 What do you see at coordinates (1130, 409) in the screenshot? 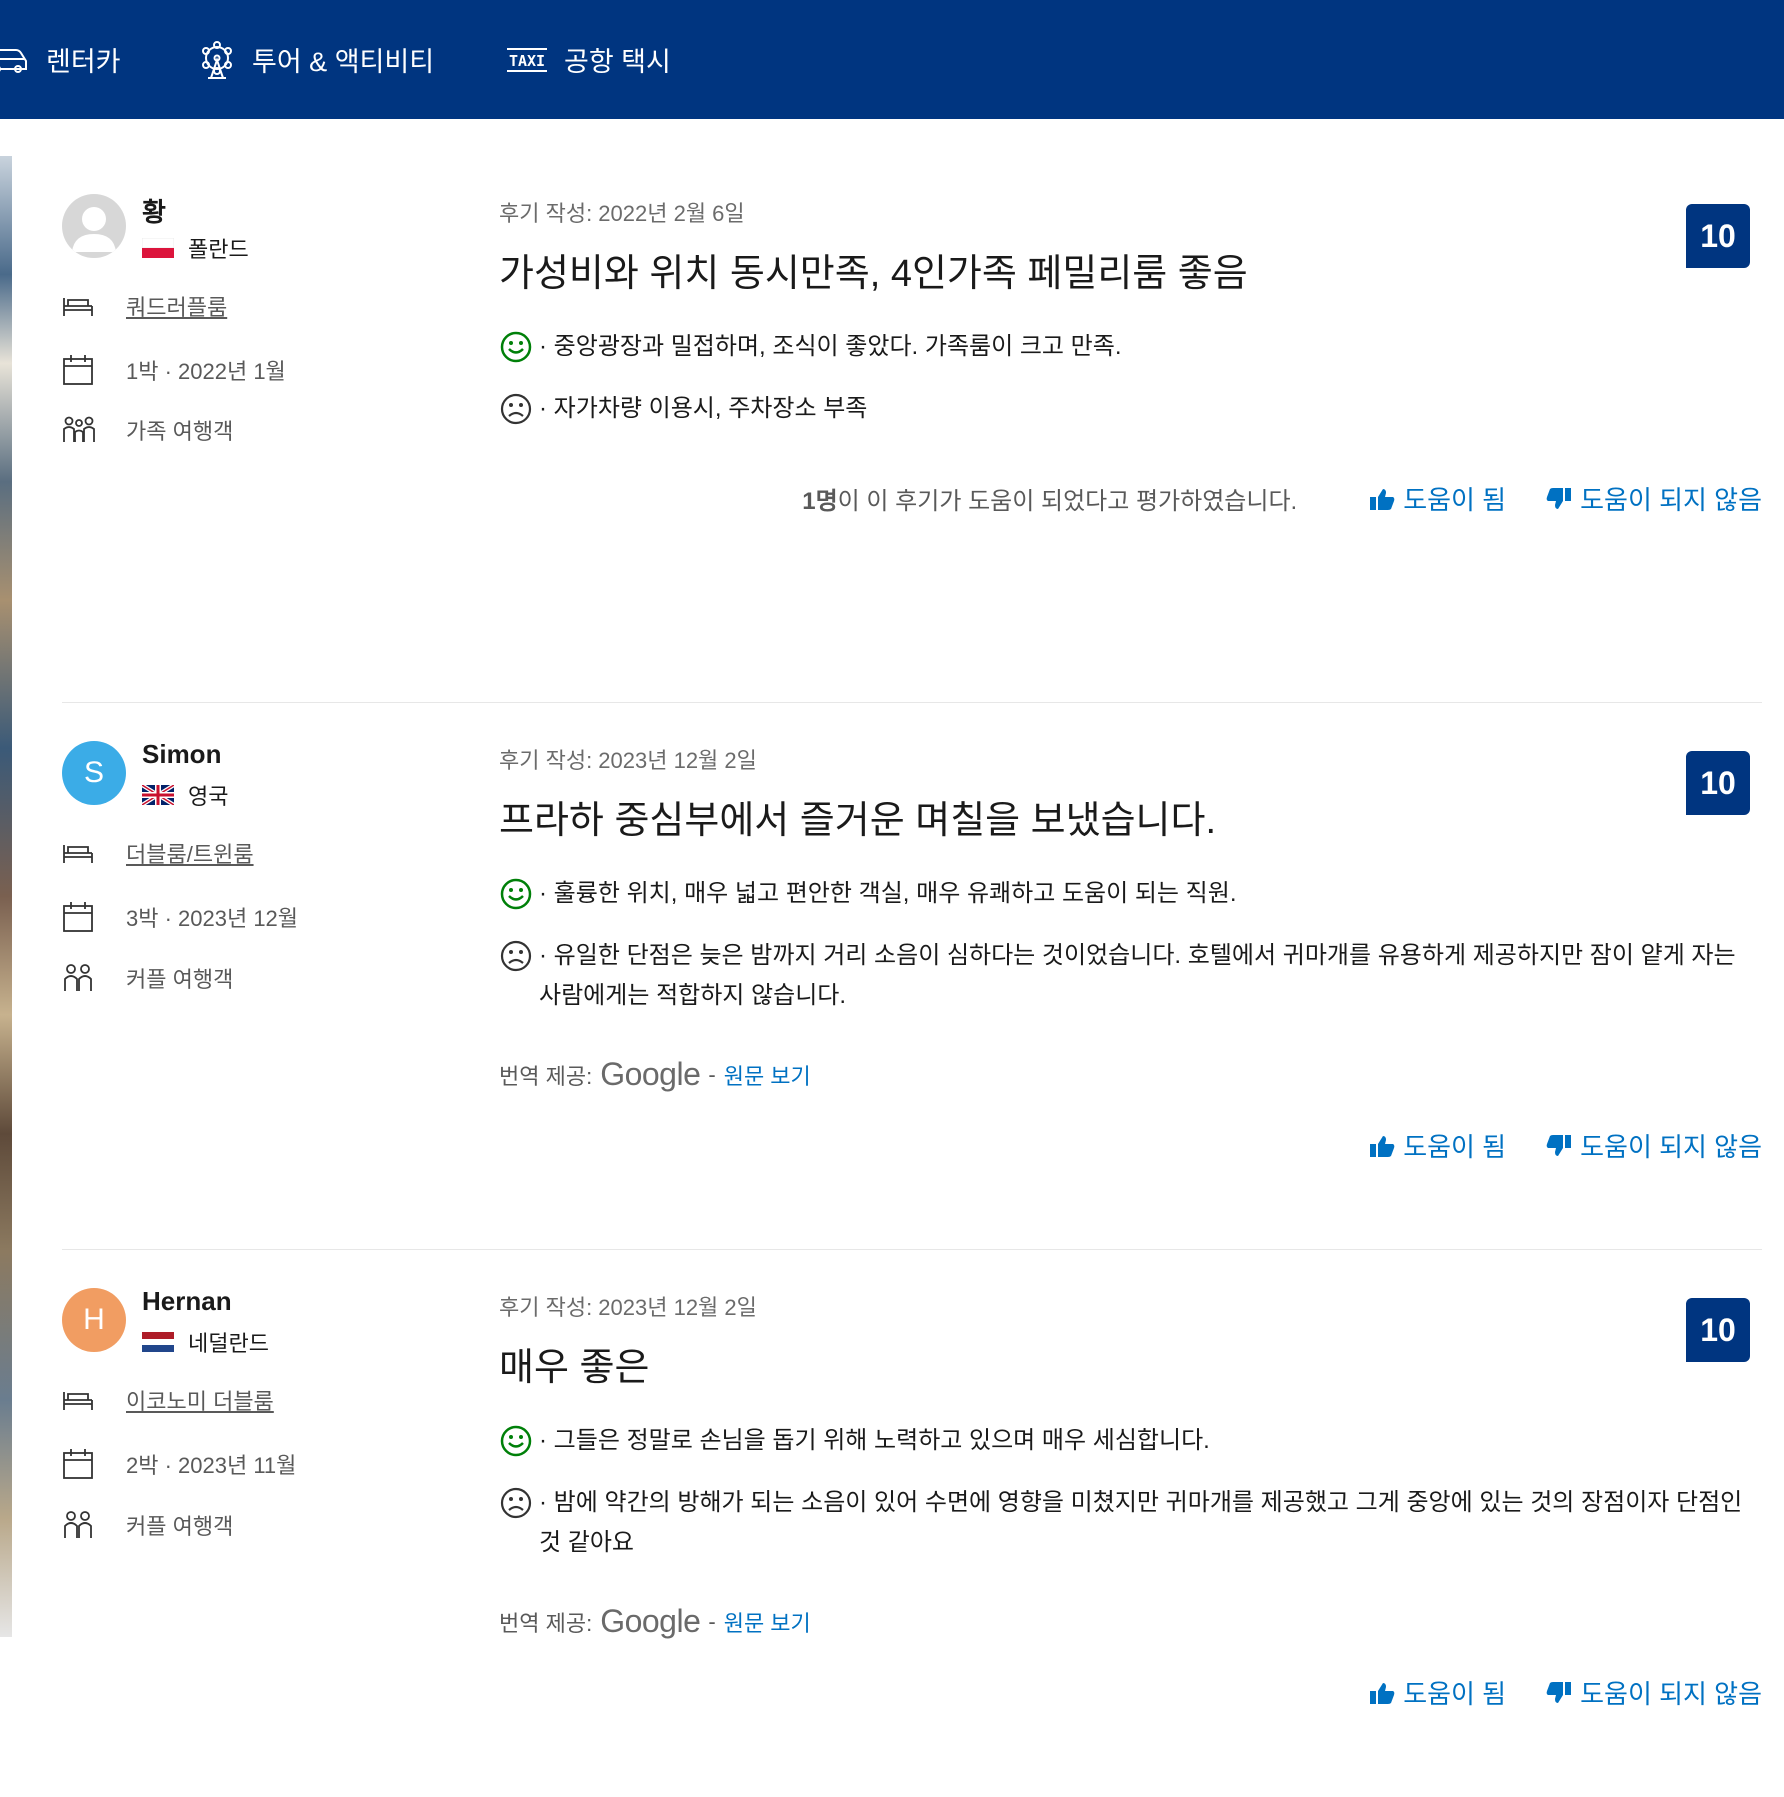
I see `negative-comment: · 자가차량 이용시, 주차장소 부족` at bounding box center [1130, 409].